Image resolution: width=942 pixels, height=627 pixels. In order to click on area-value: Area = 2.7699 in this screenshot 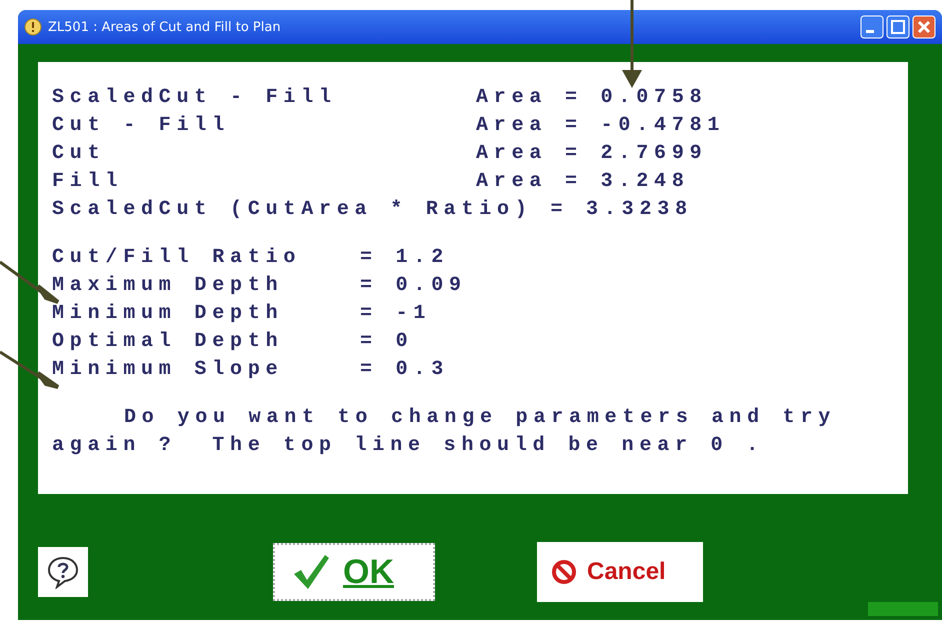, I will do `click(592, 154)`.